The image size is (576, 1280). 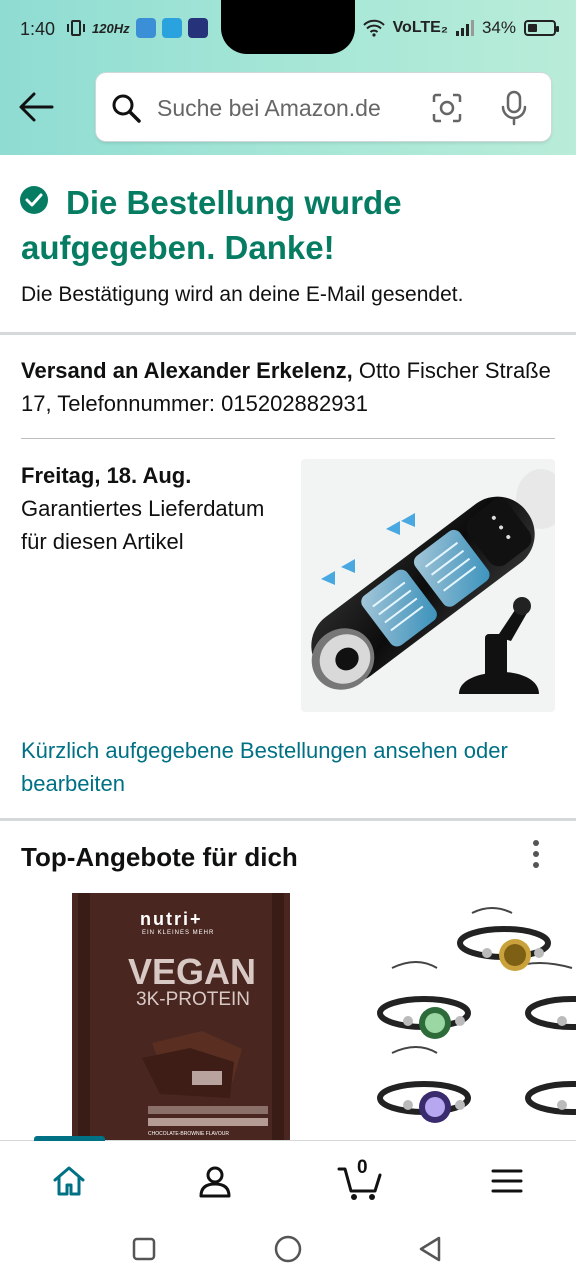 I want to click on status-time: 1:40, so click(x=38, y=29).